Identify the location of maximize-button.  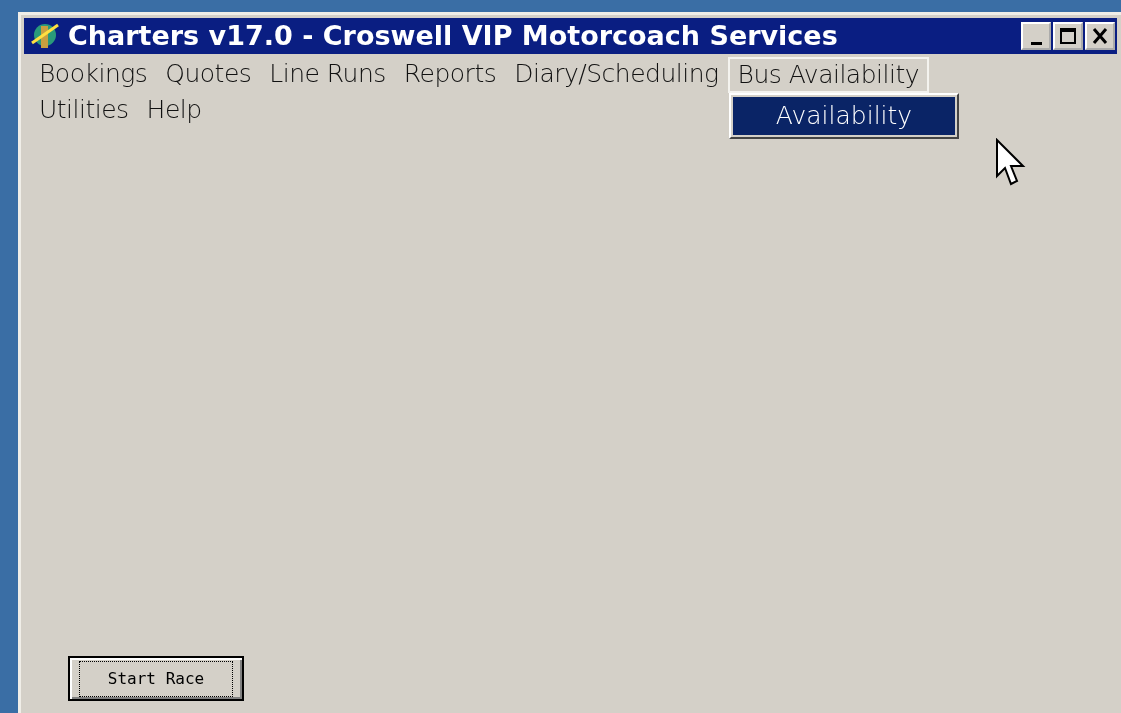
(1068, 36).